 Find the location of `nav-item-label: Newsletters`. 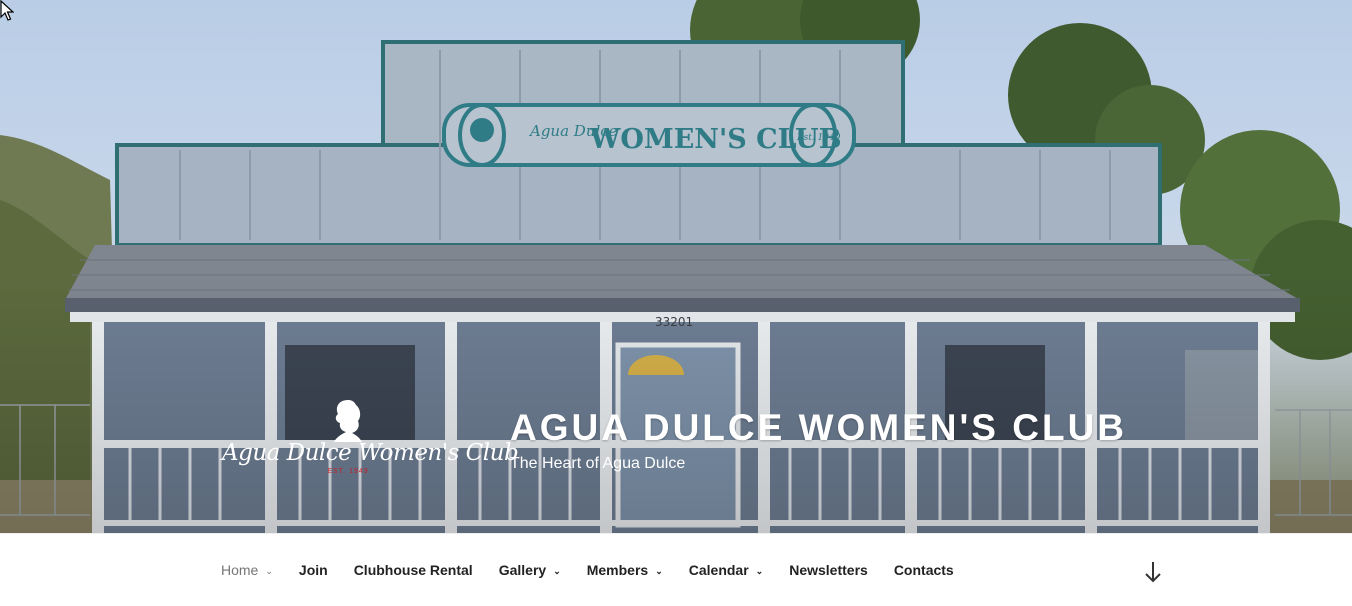

nav-item-label: Newsletters is located at coordinates (828, 570).